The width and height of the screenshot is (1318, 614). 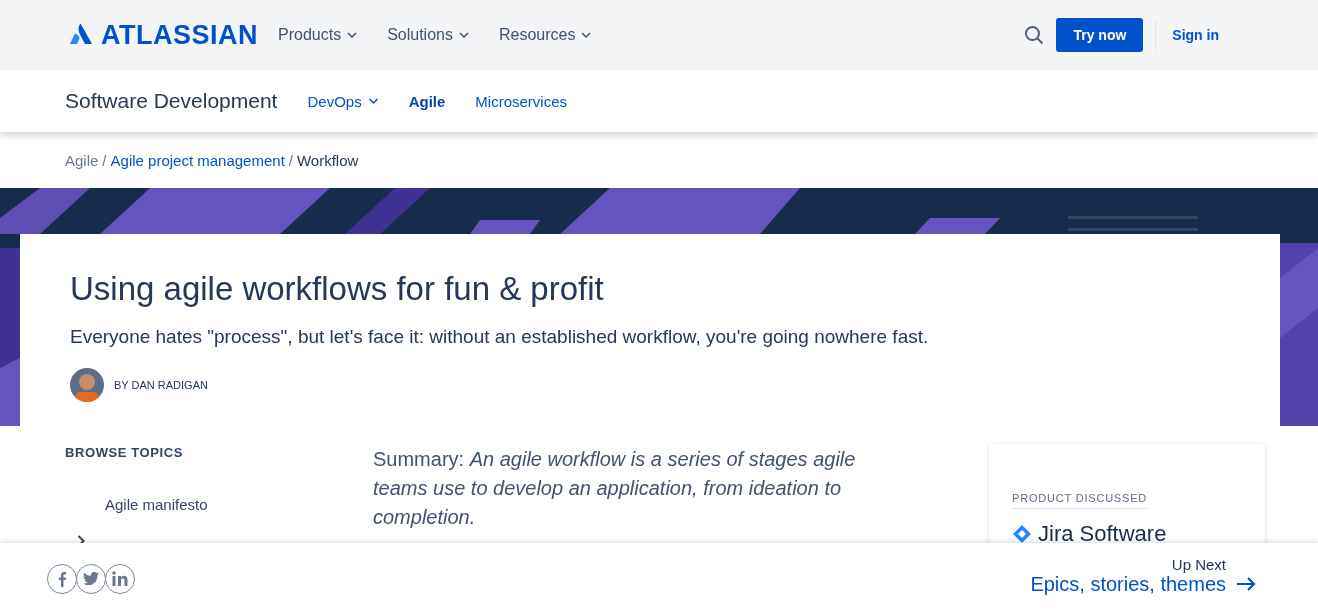 What do you see at coordinates (1100, 35) in the screenshot?
I see `try-now-button: Try now` at bounding box center [1100, 35].